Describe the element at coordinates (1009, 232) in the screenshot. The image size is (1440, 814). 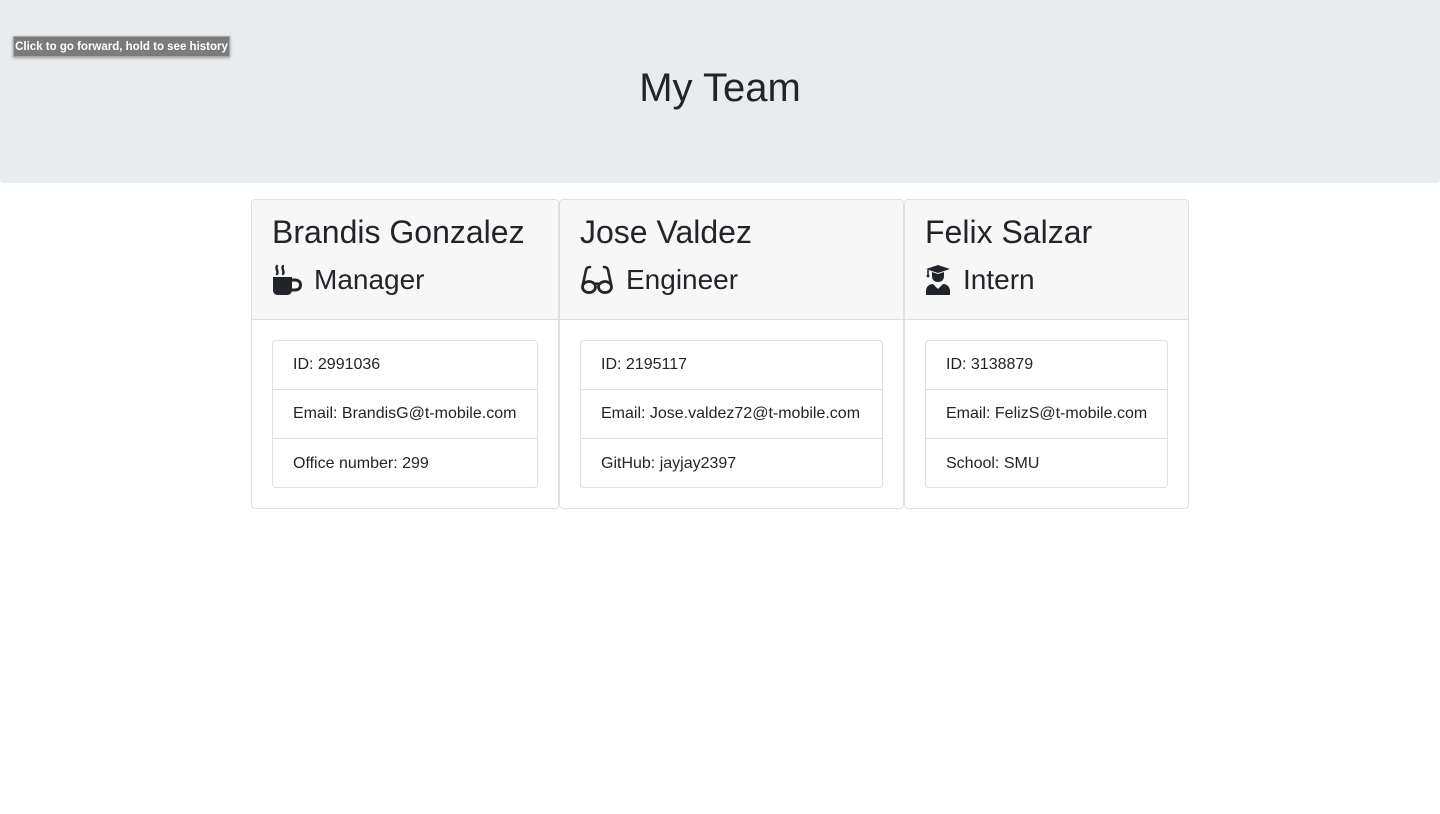
I see `employee-name: Felix Salzar` at that location.